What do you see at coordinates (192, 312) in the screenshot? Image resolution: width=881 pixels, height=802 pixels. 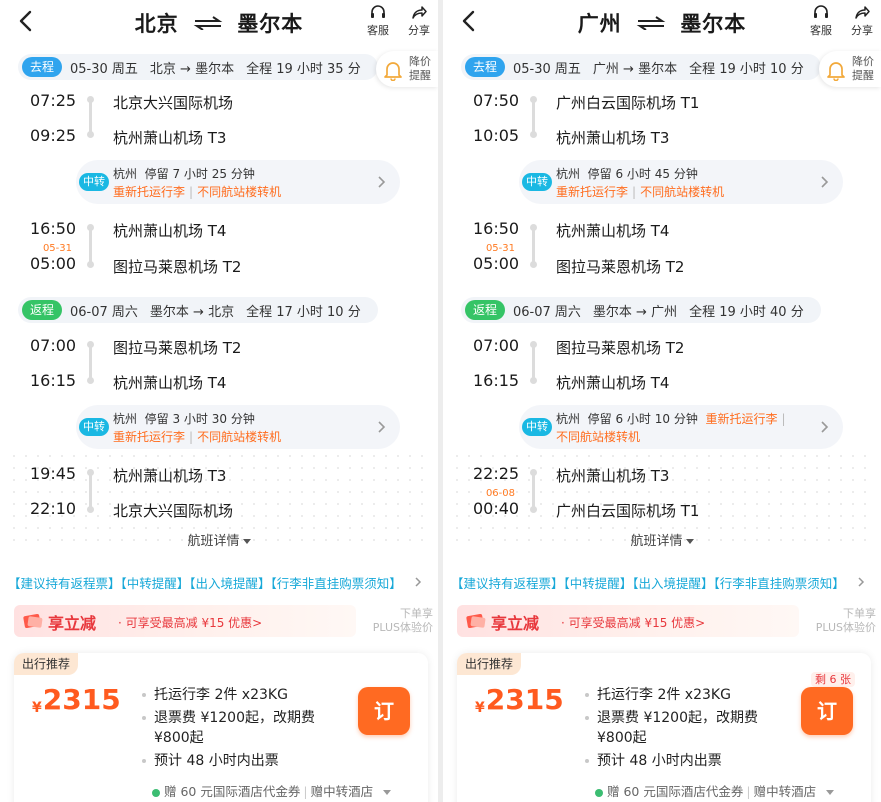 I see `return-route: 墨尔本 → 北京` at bounding box center [192, 312].